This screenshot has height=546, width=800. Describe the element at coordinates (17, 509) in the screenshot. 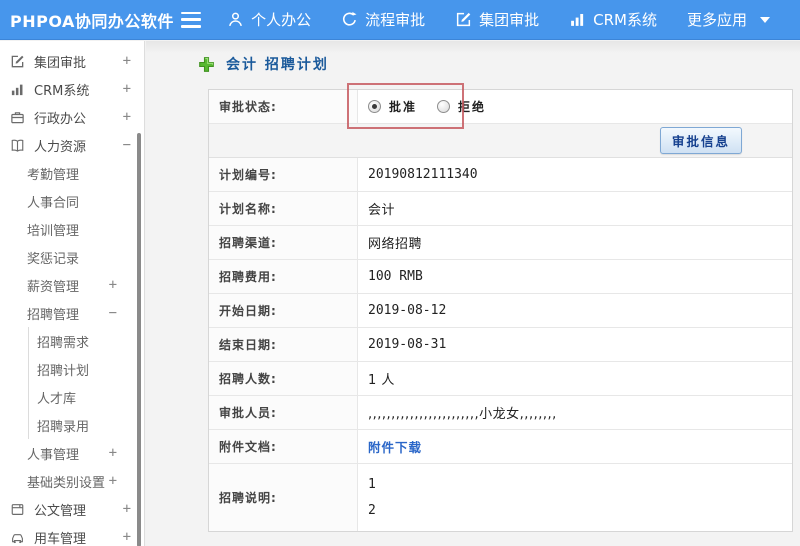

I see `document-icon` at that location.